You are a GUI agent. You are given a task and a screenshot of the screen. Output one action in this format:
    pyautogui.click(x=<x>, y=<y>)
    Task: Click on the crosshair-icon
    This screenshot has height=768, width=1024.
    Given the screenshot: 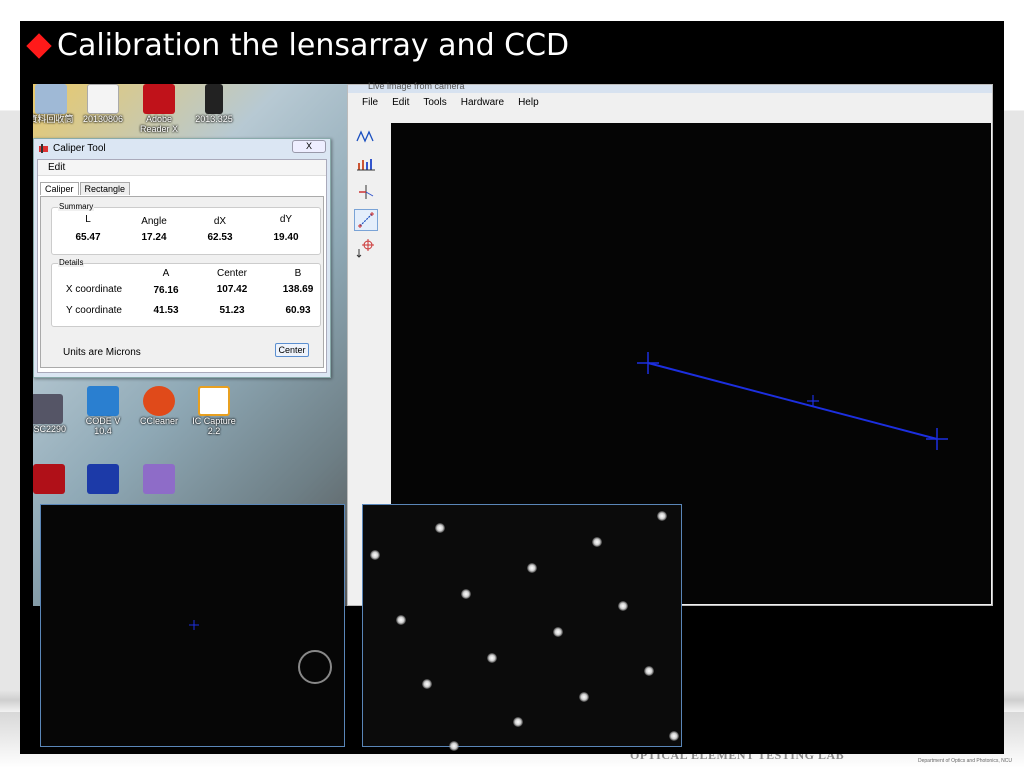 What is the action you would take?
    pyautogui.click(x=365, y=248)
    